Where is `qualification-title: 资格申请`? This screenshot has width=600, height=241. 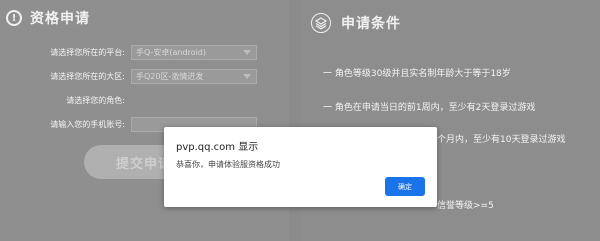 qualification-title: 资格申请 is located at coordinates (60, 19).